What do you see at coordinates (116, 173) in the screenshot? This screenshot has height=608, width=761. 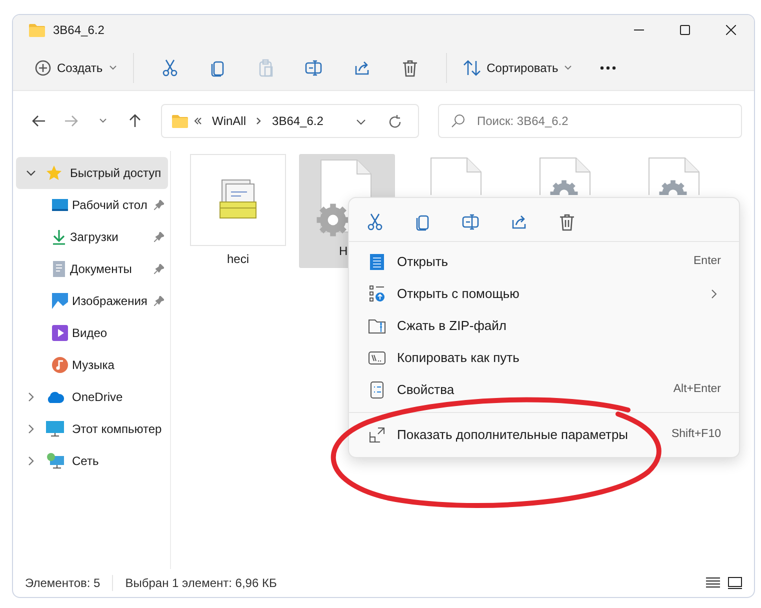 I see `sidebar-label: Быстрый доступ` at bounding box center [116, 173].